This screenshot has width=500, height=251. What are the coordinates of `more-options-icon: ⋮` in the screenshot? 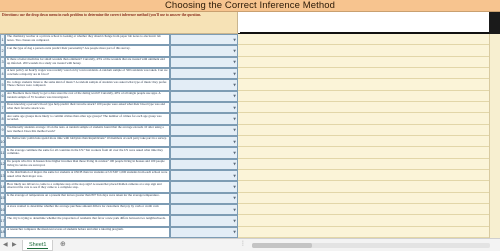 It's located at (243, 243).